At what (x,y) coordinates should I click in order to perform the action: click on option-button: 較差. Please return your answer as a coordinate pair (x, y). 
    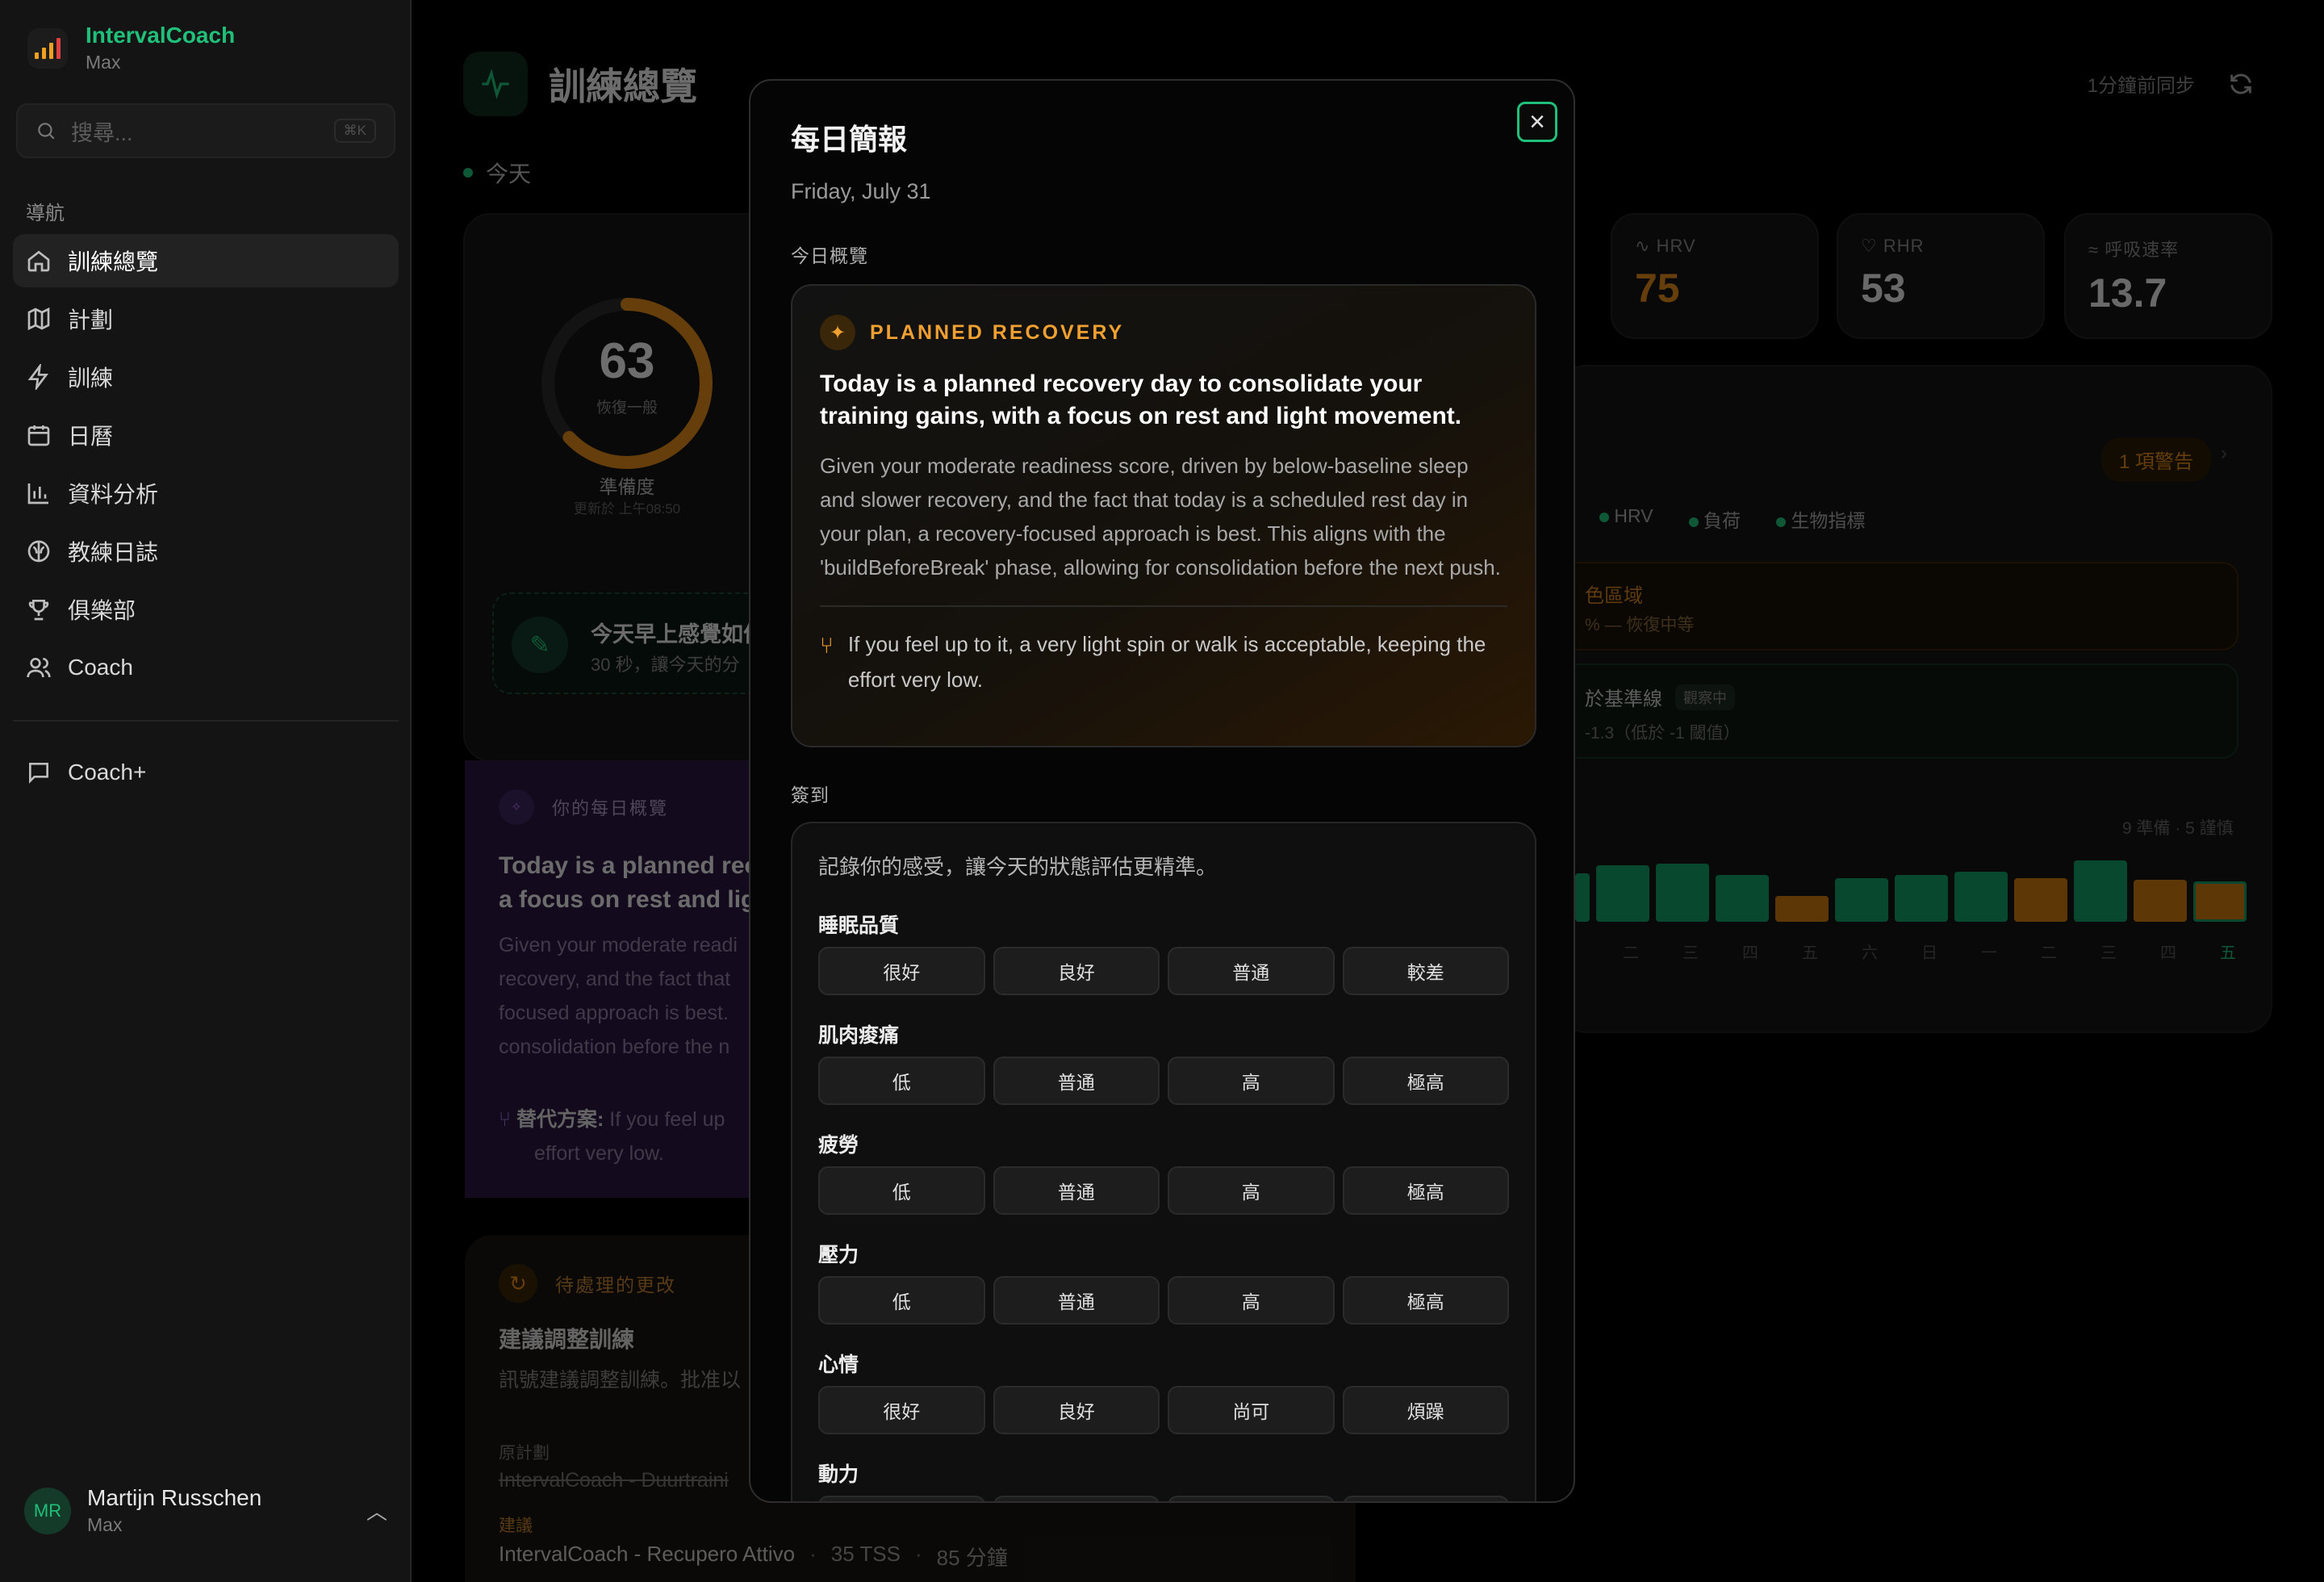
    Looking at the image, I should click on (1426, 971).